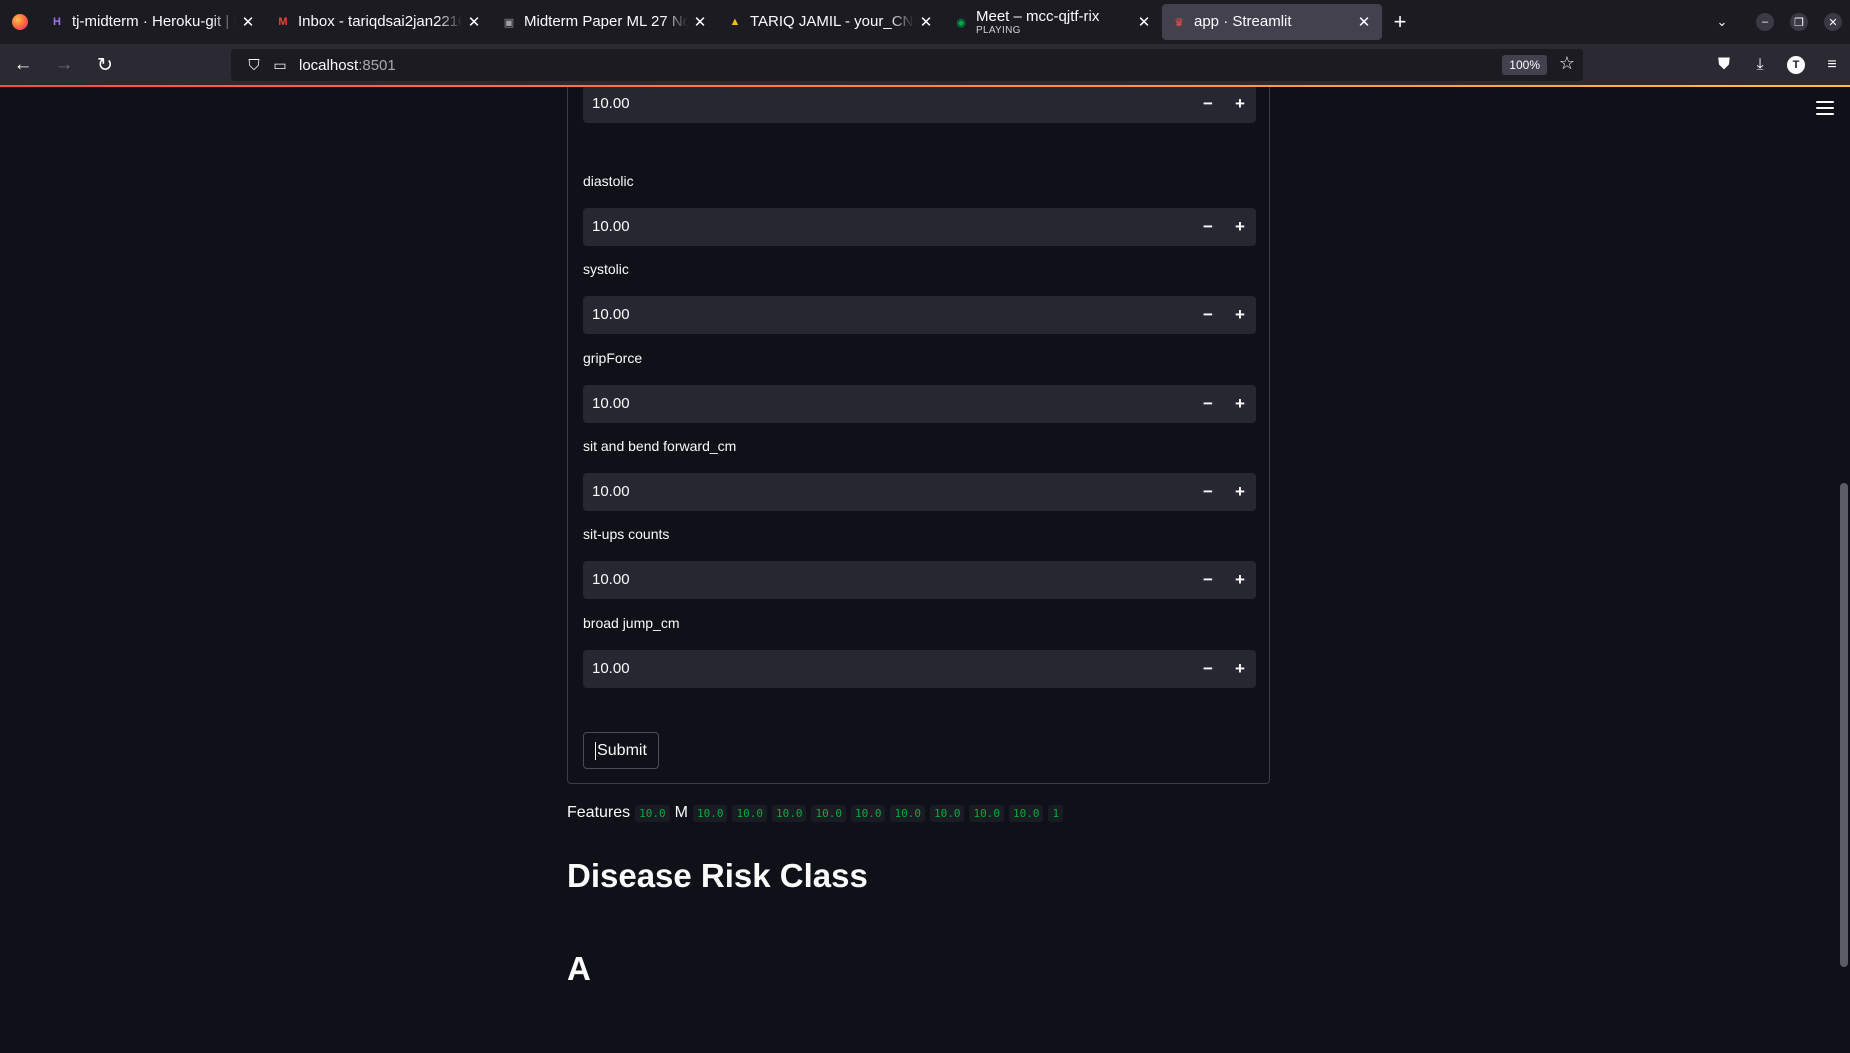 The image size is (1850, 1053). Describe the element at coordinates (57, 22) in the screenshot. I see `tab-favicon-icon: H` at that location.